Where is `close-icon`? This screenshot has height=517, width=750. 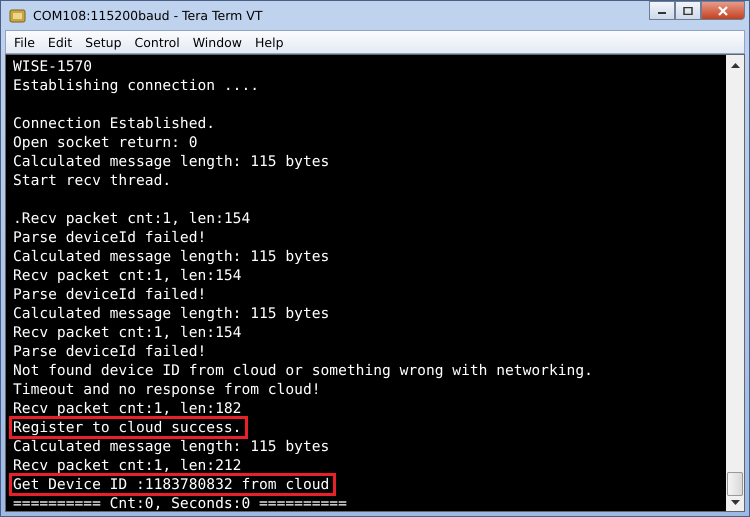 close-icon is located at coordinates (723, 11).